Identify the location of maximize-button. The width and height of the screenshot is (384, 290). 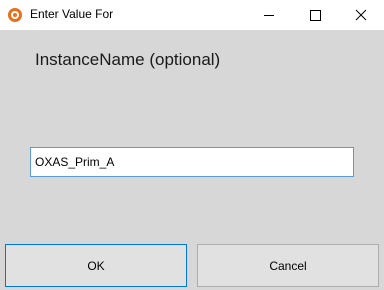
(315, 15).